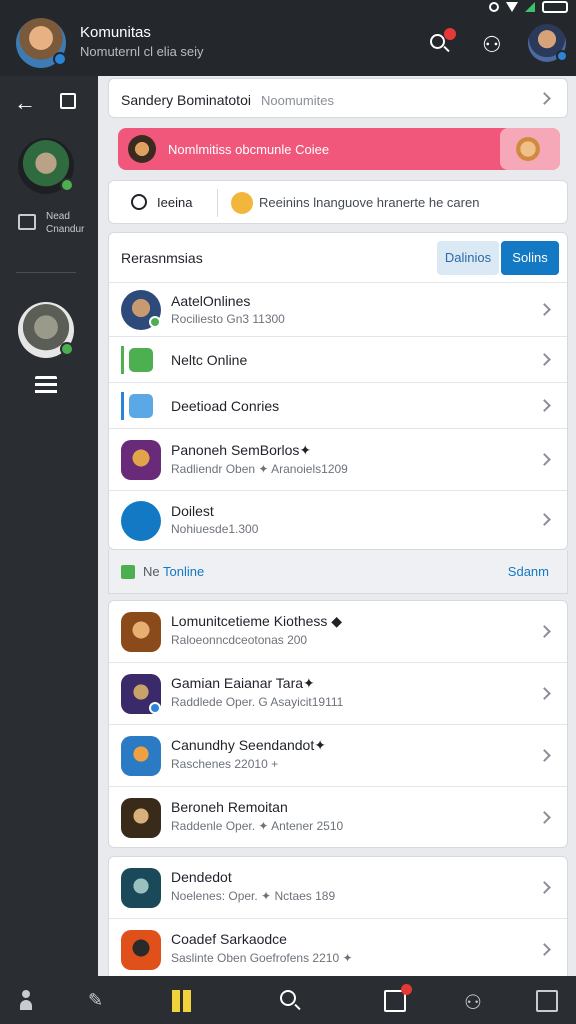 The image size is (576, 1024). What do you see at coordinates (225, 764) in the screenshot?
I see `item-subtitle: Raschenes 22010 +` at bounding box center [225, 764].